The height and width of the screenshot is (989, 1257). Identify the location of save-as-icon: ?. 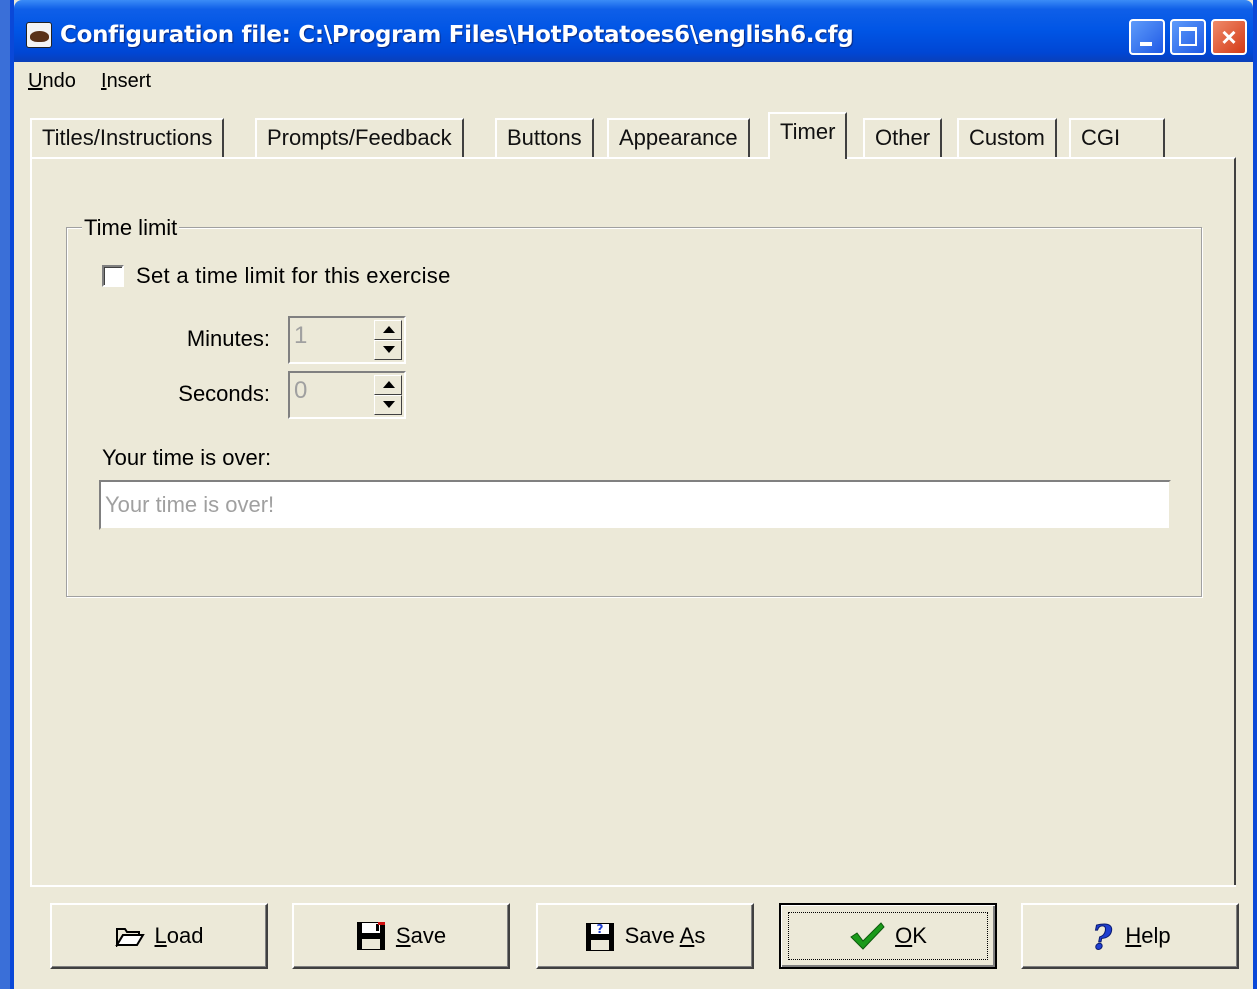
(600, 936).